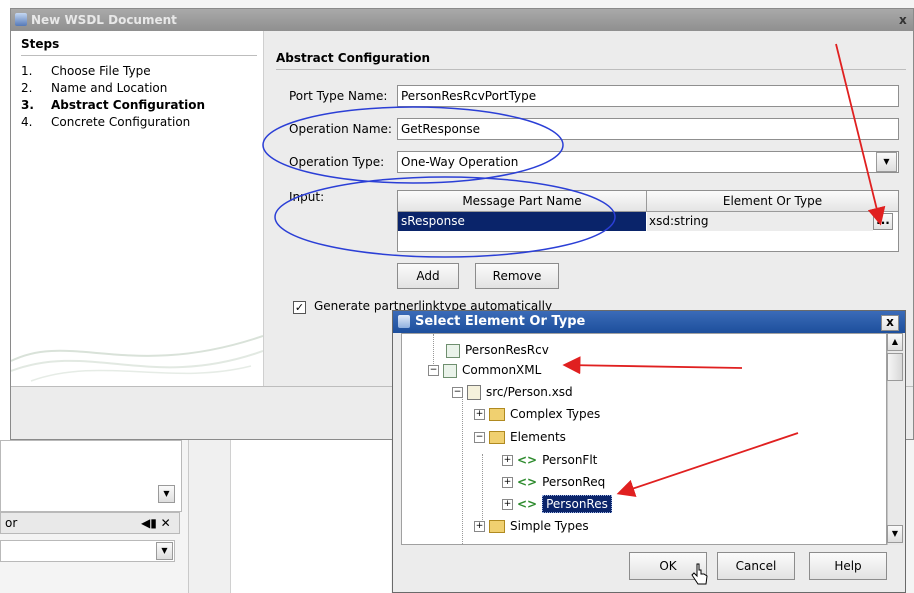 This screenshot has width=914, height=593. What do you see at coordinates (591, 69) in the screenshot?
I see `section-divider` at bounding box center [591, 69].